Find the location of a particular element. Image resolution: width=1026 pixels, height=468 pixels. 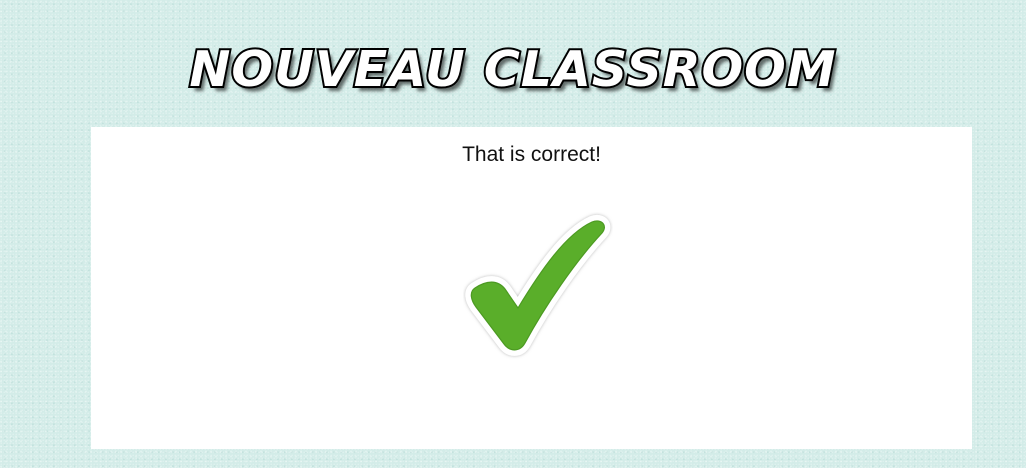

checkmark-icon is located at coordinates (538, 287).